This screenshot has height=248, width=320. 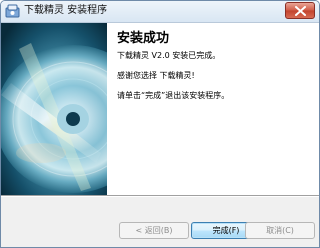 I want to click on cancel-button: 取消(C), so click(x=280, y=230).